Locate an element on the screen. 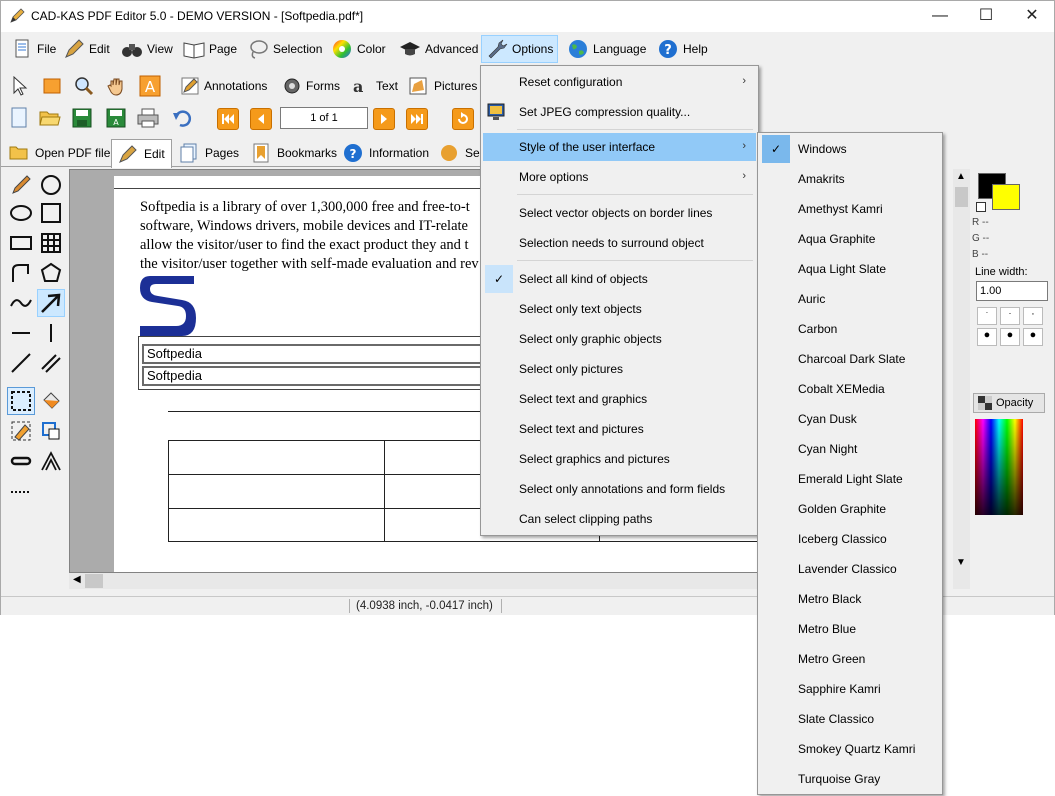 This screenshot has width=1055, height=796. secondary-color-swatch is located at coordinates (1006, 197).